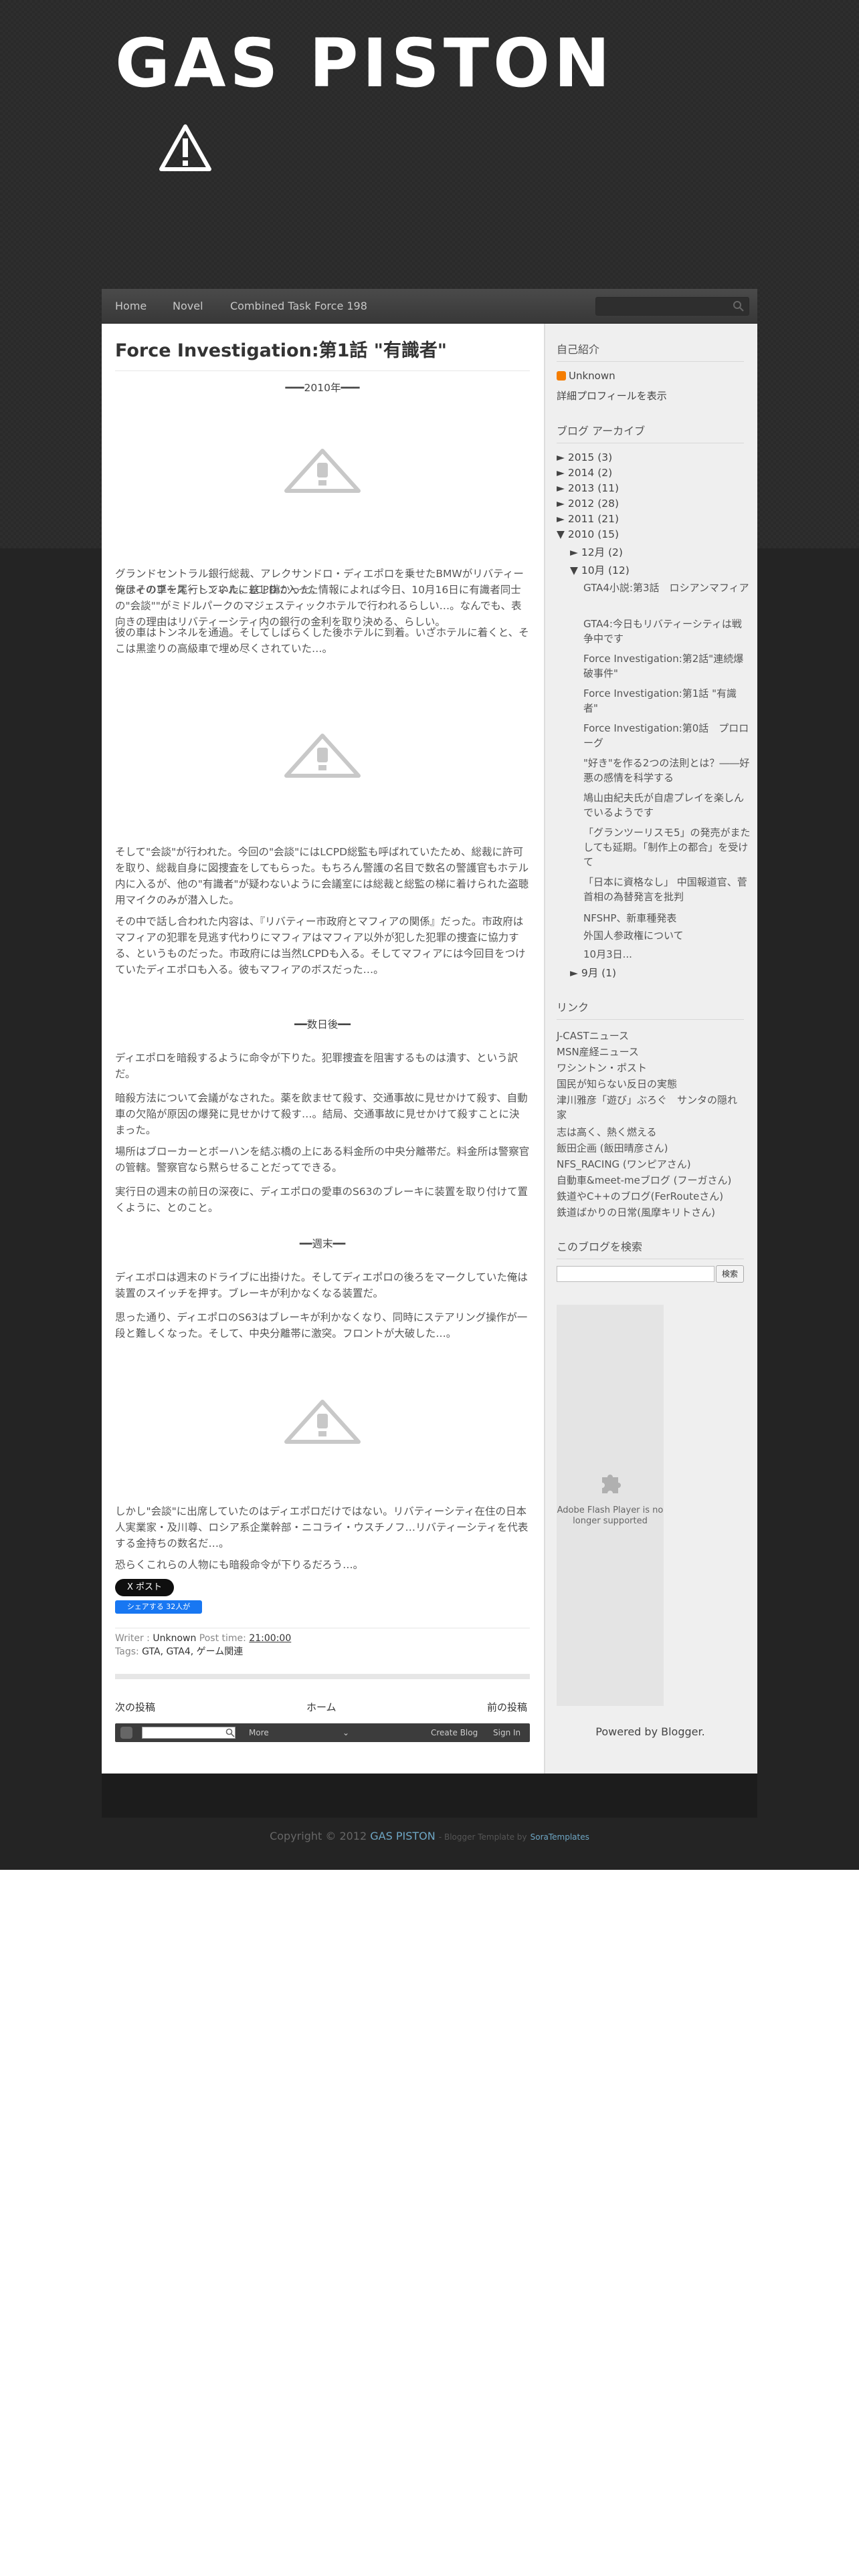 The image size is (859, 2576). What do you see at coordinates (588, 504) in the screenshot?
I see `archive-year-2012: ► 2012 (28)` at bounding box center [588, 504].